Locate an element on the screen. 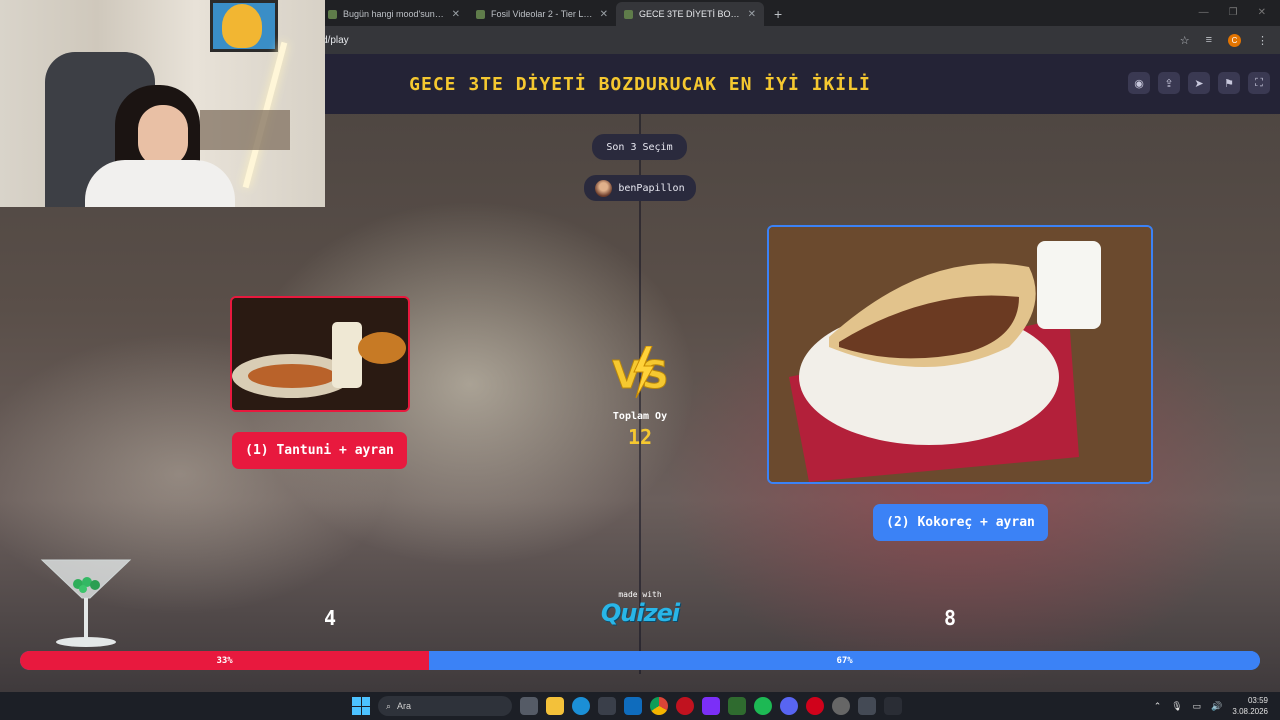 The image size is (1280, 720). settings-gear-icon is located at coordinates (841, 706).